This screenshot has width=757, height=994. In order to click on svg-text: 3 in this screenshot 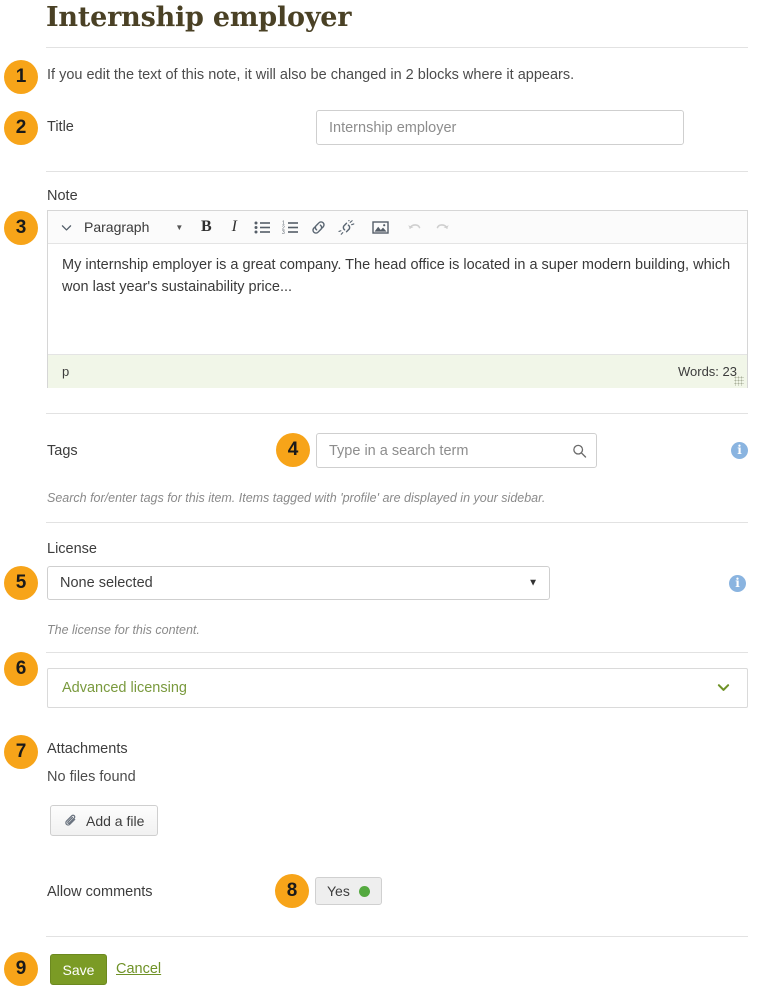, I will do `click(283, 232)`.